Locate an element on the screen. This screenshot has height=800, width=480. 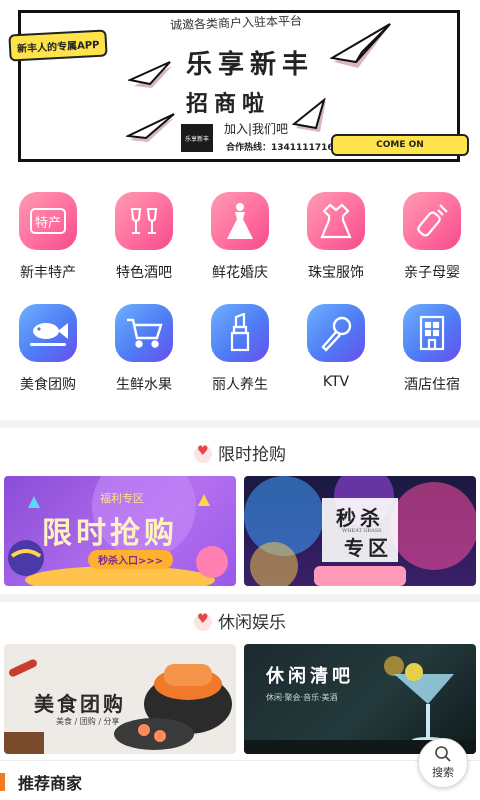
hotel-icon is located at coordinates (432, 333).